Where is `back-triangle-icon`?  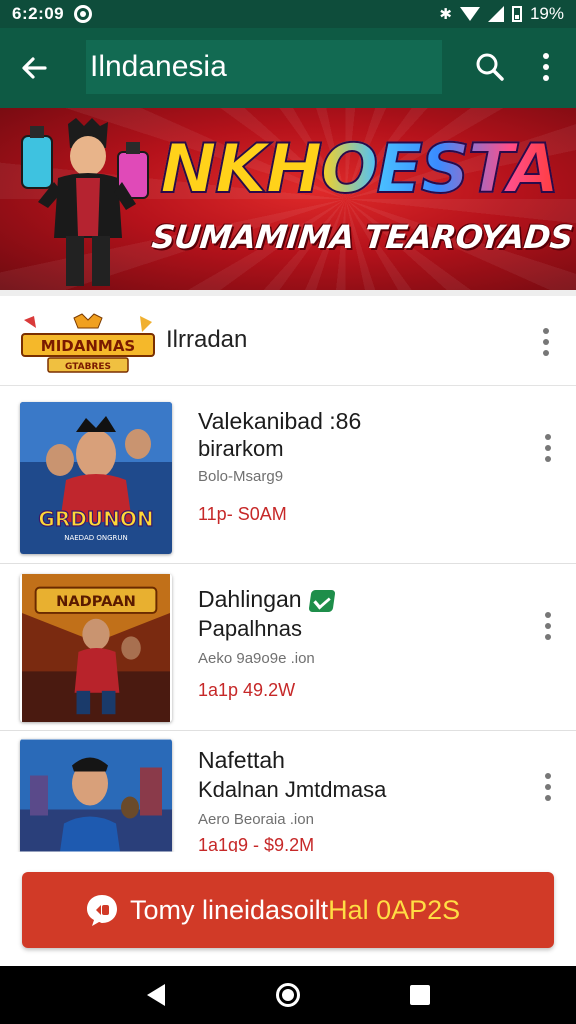 back-triangle-icon is located at coordinates (156, 995).